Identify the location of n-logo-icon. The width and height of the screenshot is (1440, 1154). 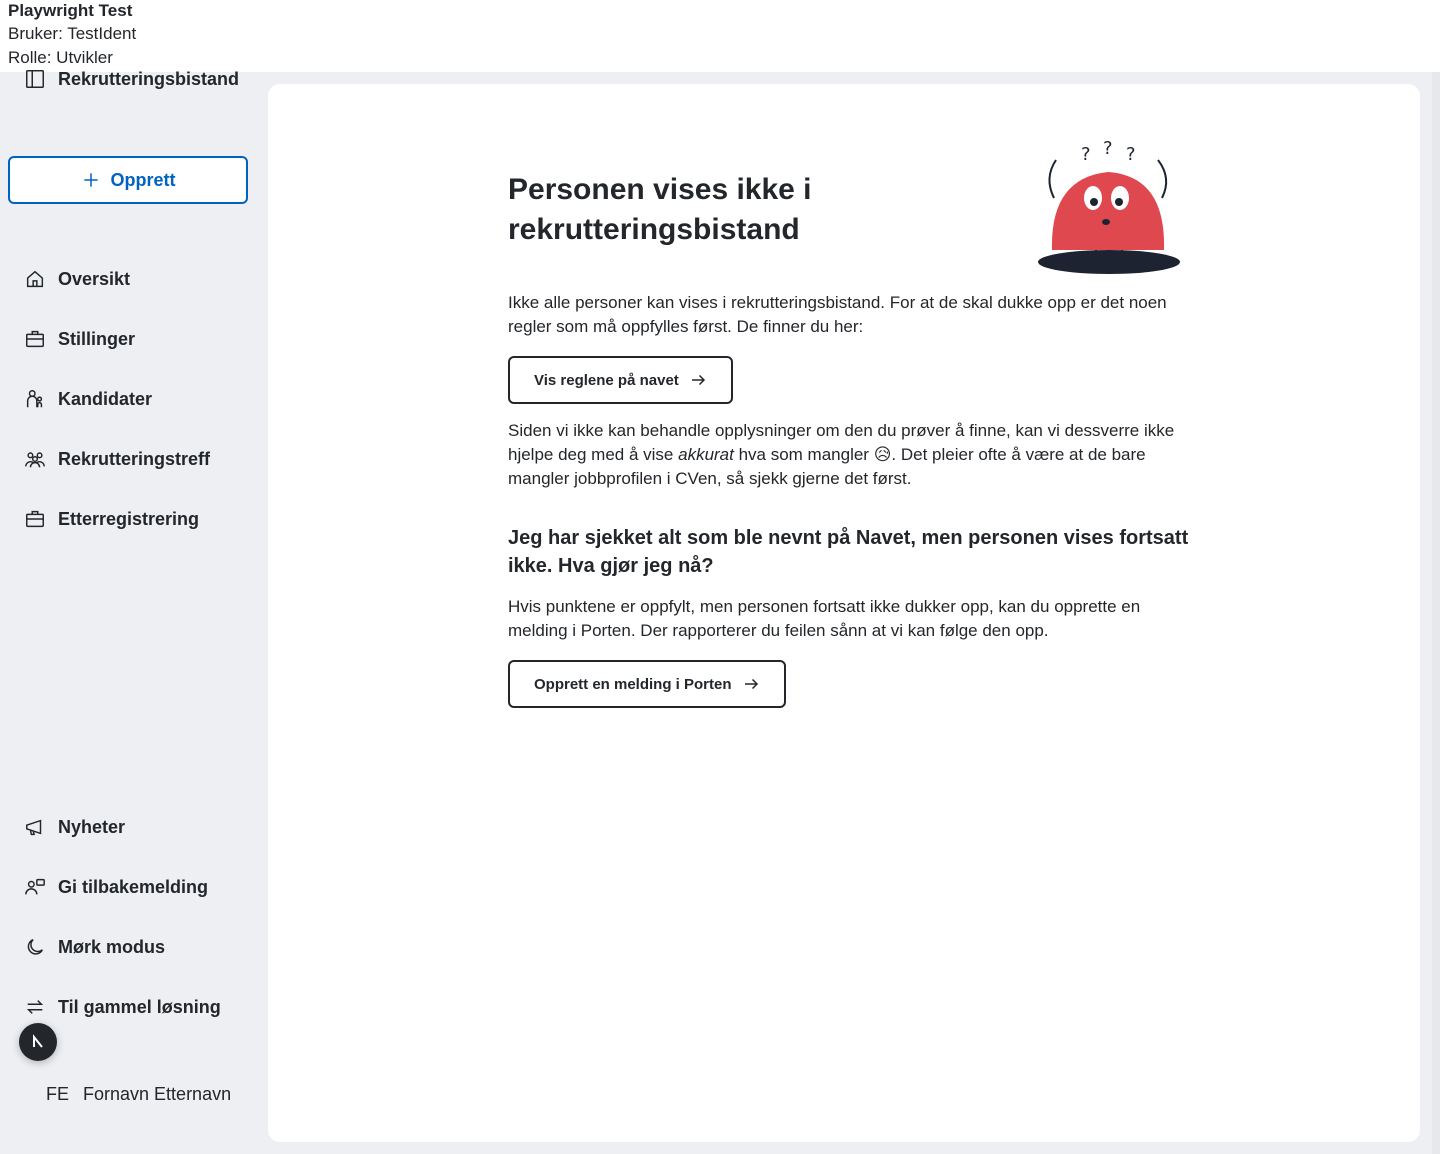
(38, 1041).